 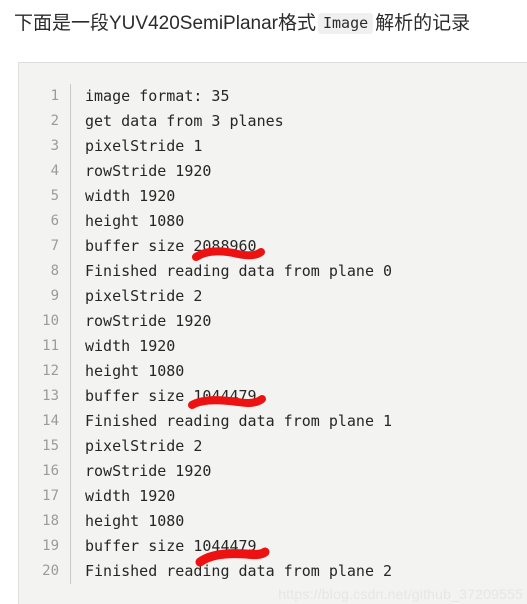 I want to click on code-line-text: Finished reading data from plane 1, so click(x=239, y=421).